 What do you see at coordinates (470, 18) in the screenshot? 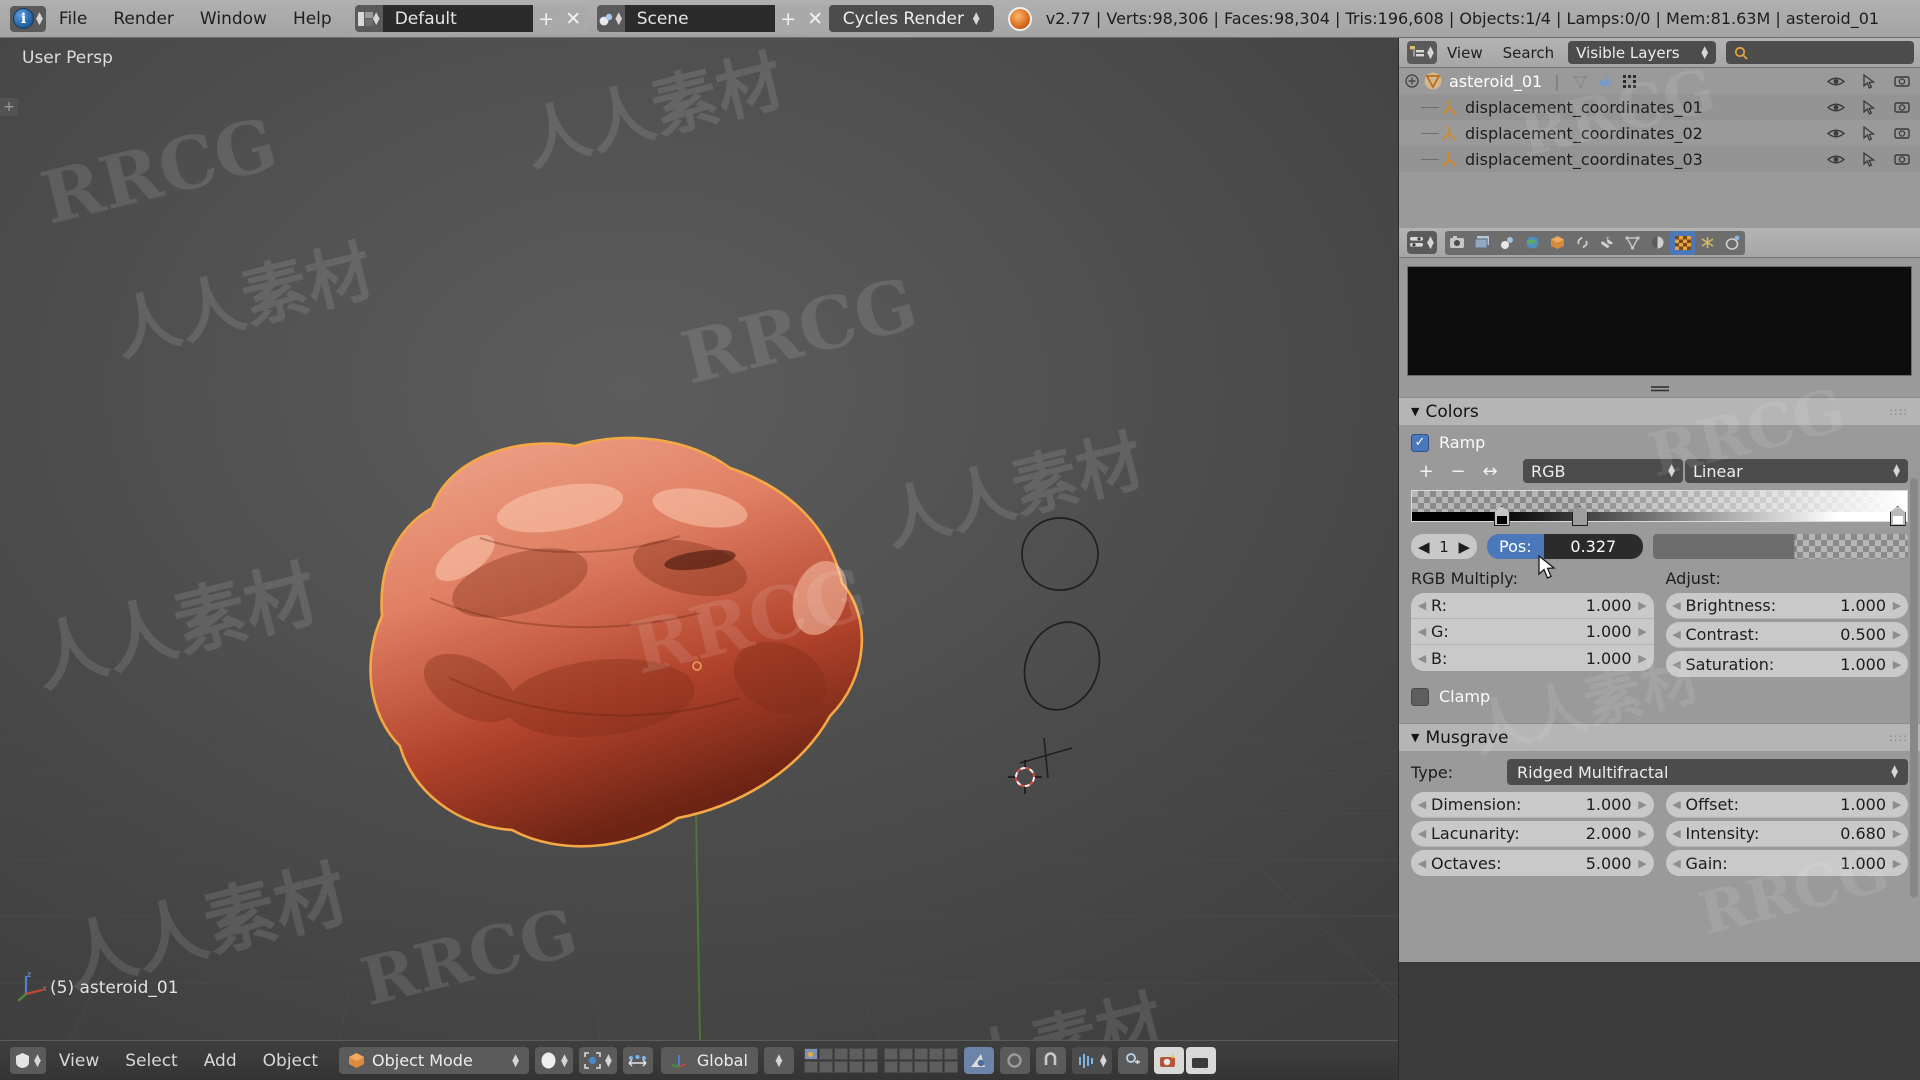
I see `screen-layout-selector: ▲ ▼ Default + ✕` at bounding box center [470, 18].